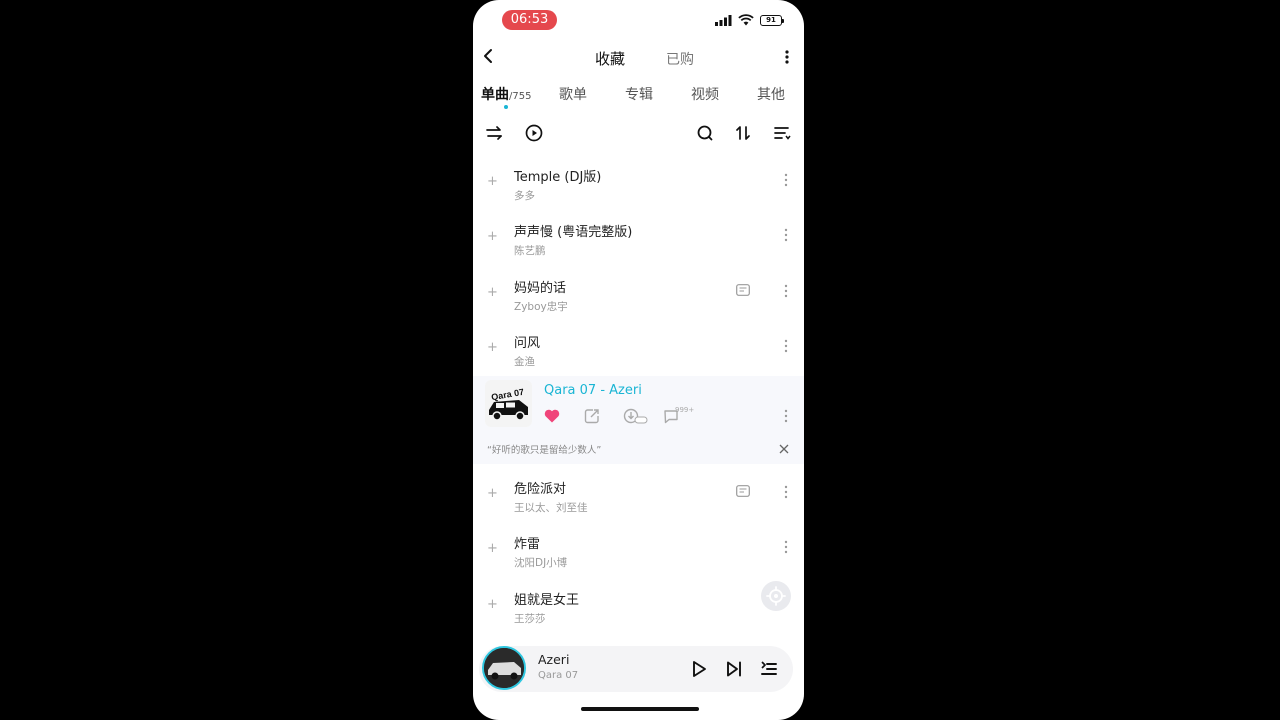 Image resolution: width=1280 pixels, height=720 pixels. I want to click on active-tab-indicator, so click(506, 107).